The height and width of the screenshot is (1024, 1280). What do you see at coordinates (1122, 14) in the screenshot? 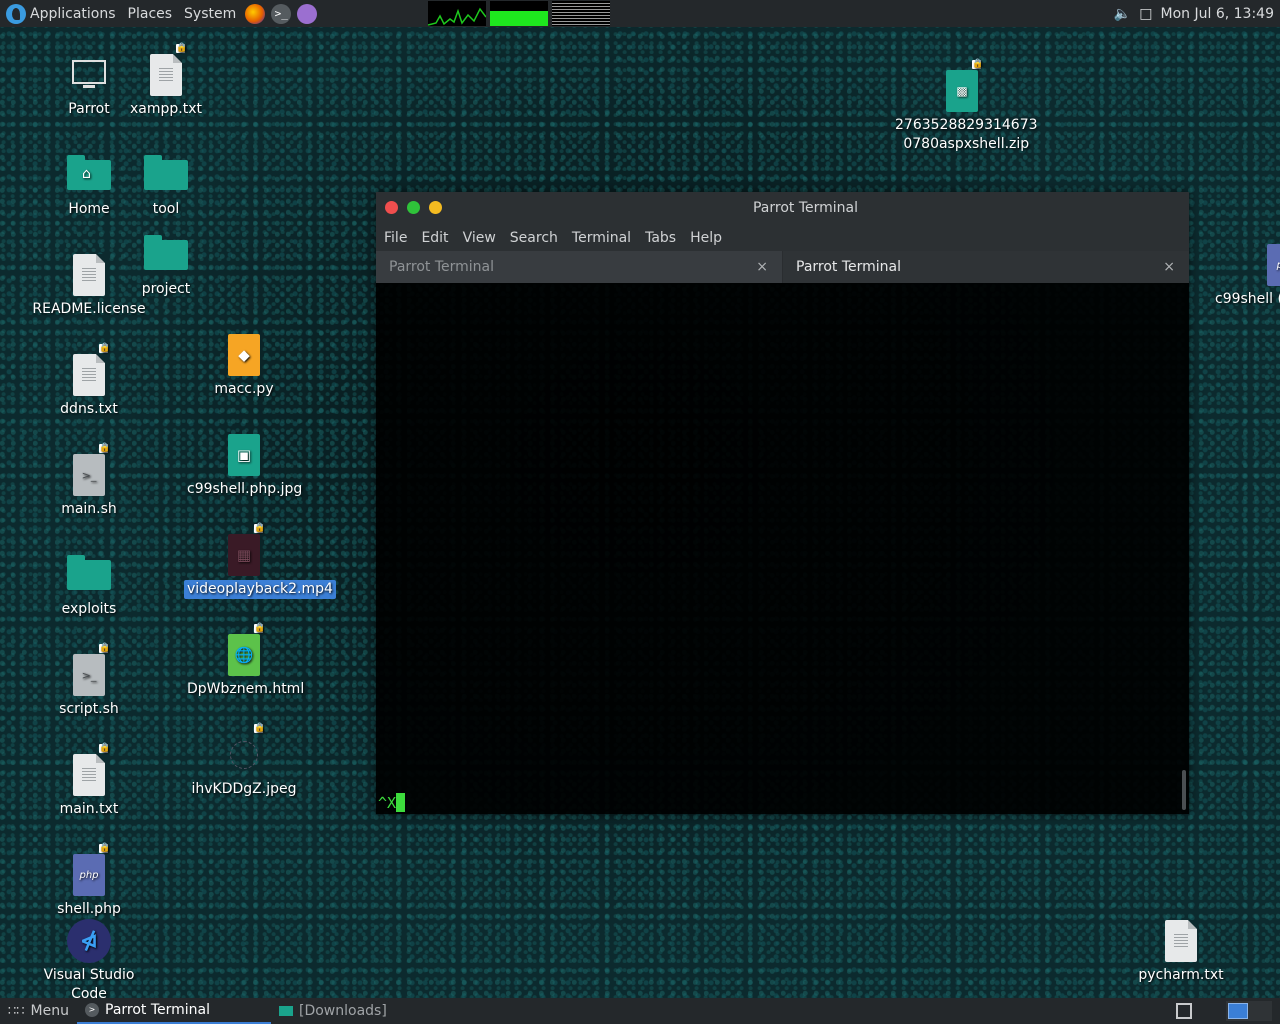
I see `volume-icon: 🔈` at bounding box center [1122, 14].